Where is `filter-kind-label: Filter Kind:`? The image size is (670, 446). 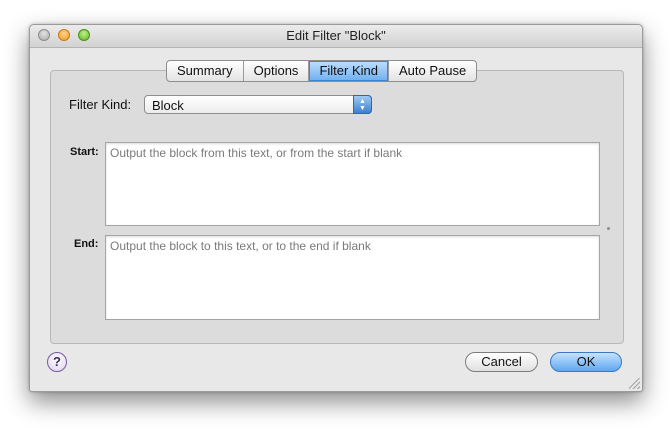
filter-kind-label: Filter Kind: is located at coordinates (100, 104).